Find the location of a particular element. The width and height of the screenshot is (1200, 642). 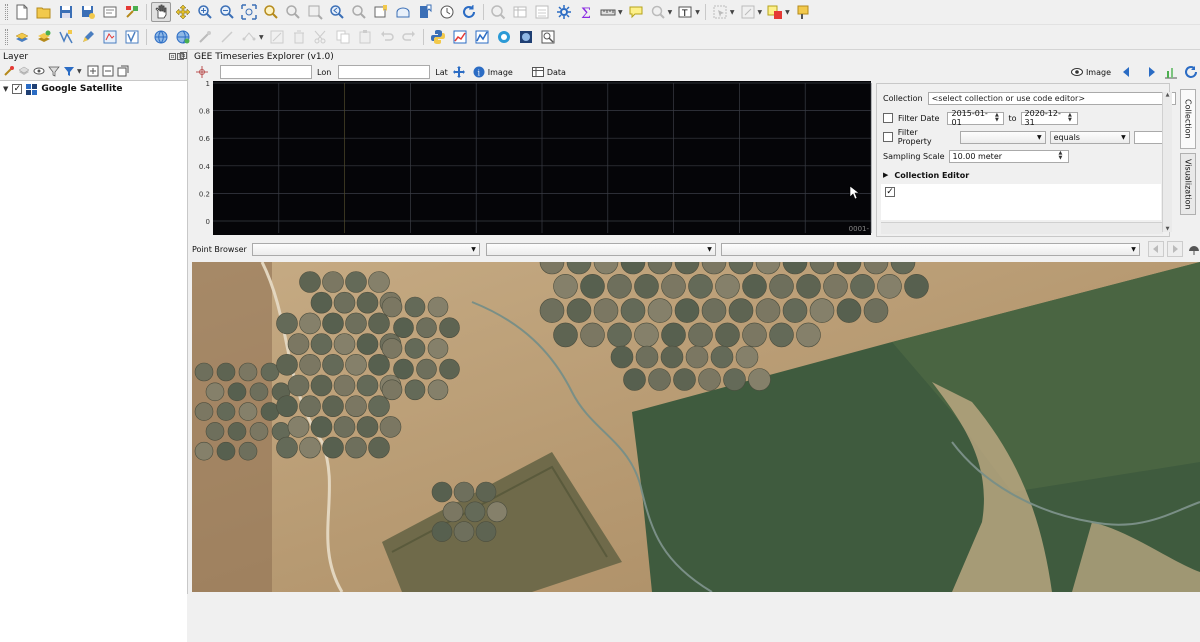

select-by-value-icon is located at coordinates (748, 12).